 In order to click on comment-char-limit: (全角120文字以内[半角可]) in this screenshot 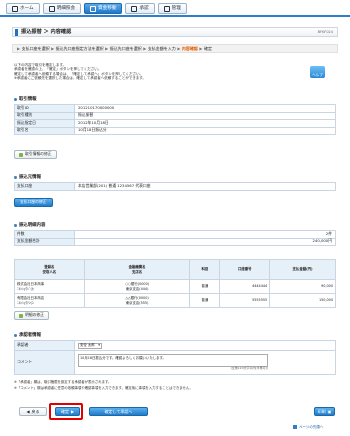, I will do `click(249, 368)`.